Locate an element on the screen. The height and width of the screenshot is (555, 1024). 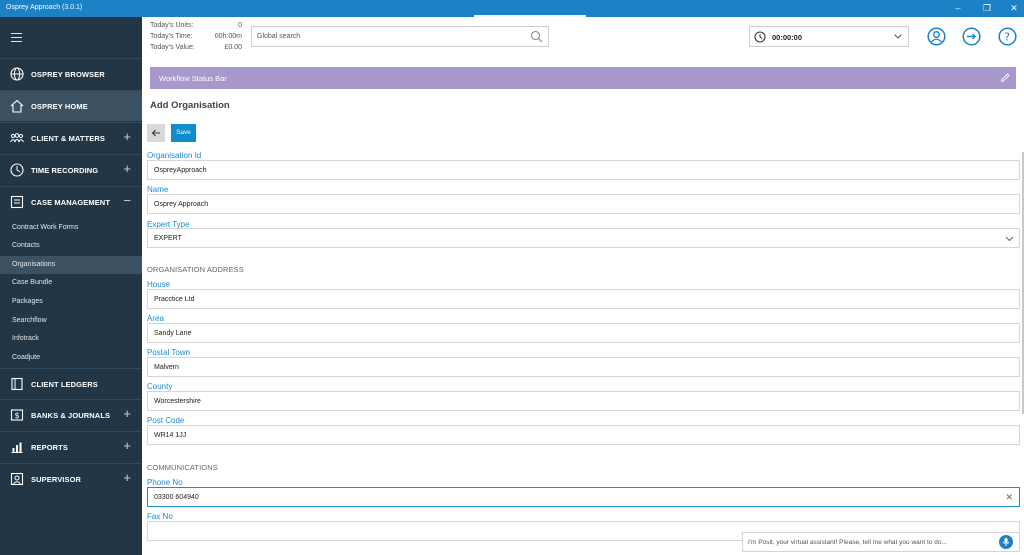
collapse-icon: − is located at coordinates (127, 200).